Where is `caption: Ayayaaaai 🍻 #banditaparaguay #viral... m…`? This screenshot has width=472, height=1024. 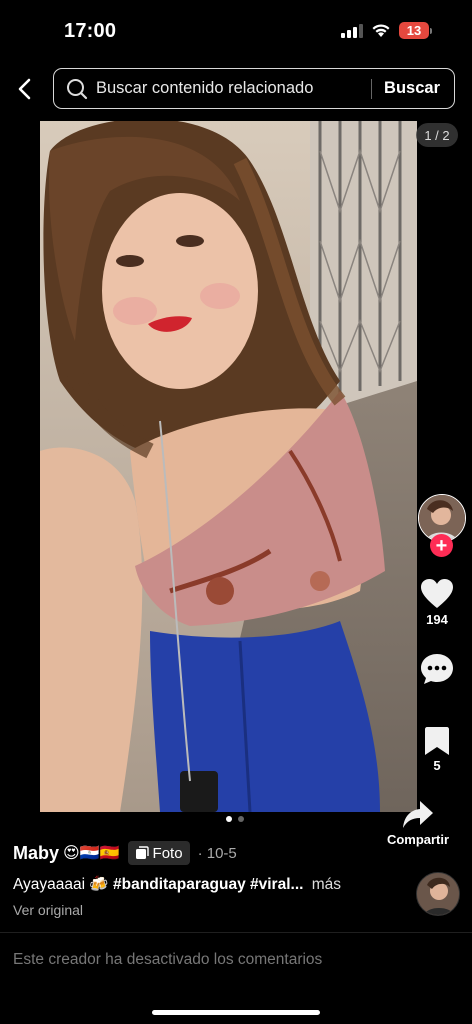
caption: Ayayaaaai 🍻 #banditaparaguay #viral... m… is located at coordinates (213, 884).